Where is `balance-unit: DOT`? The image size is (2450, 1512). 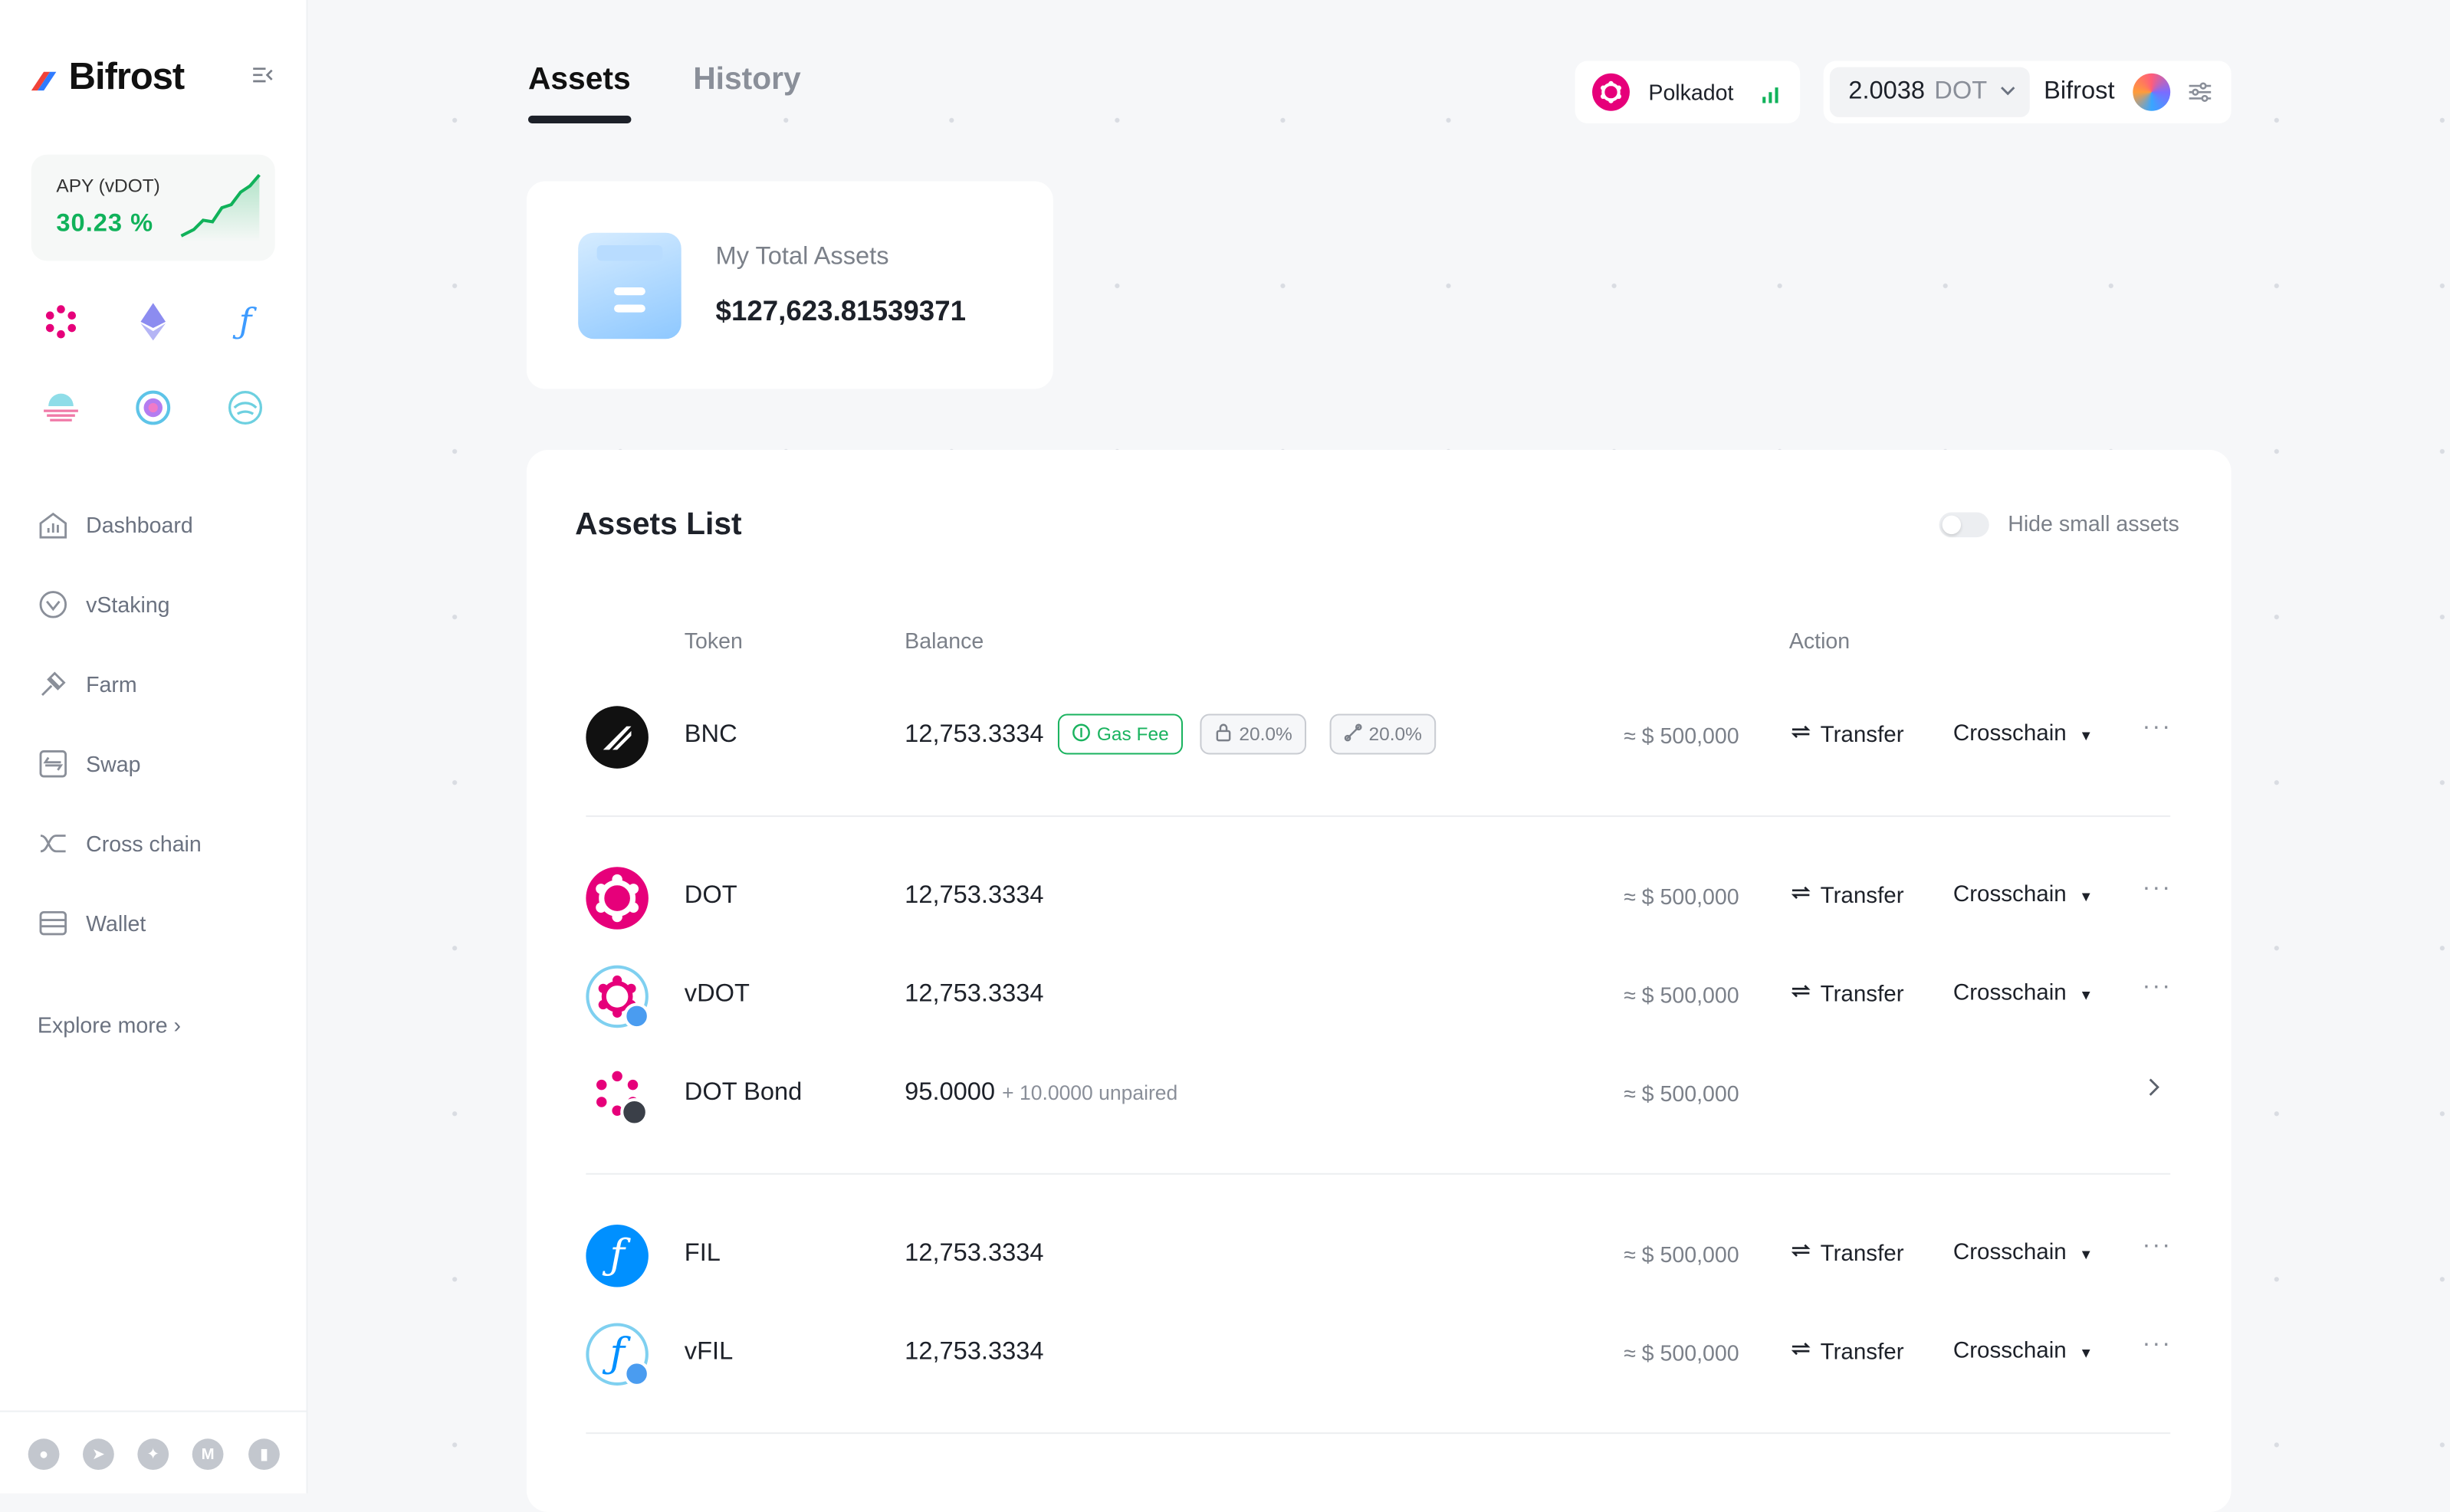 balance-unit: DOT is located at coordinates (1961, 91).